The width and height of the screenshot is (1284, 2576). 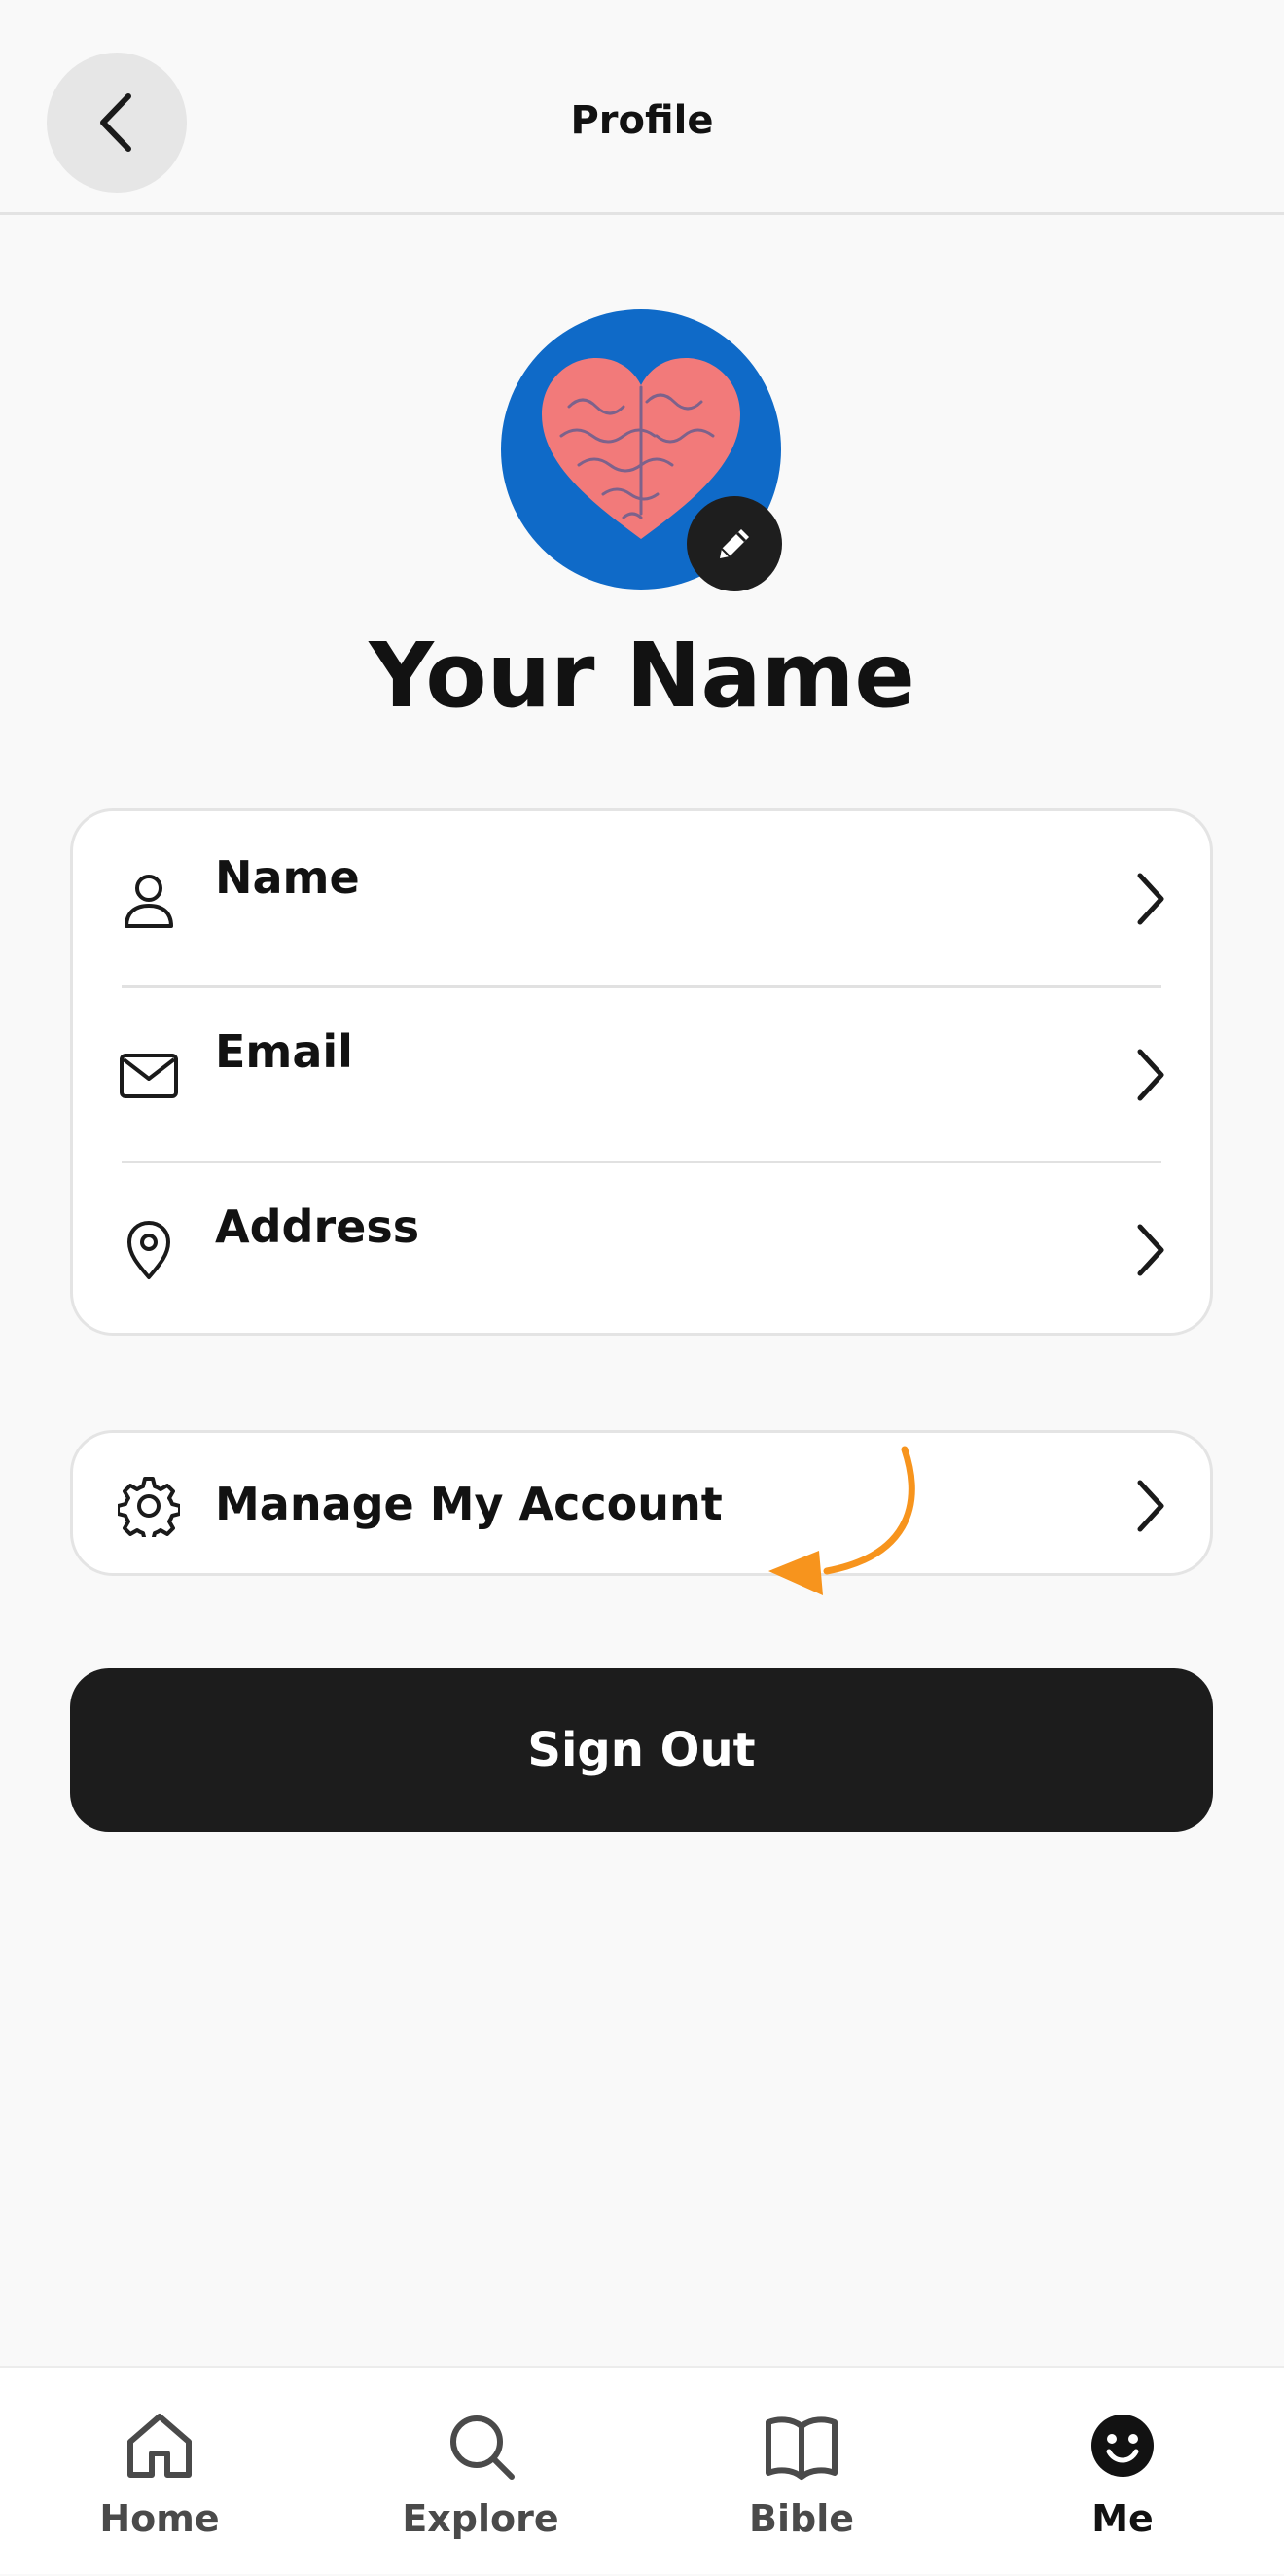 I want to click on bottom-nav: Home Explore Bible Me, so click(x=642, y=2470).